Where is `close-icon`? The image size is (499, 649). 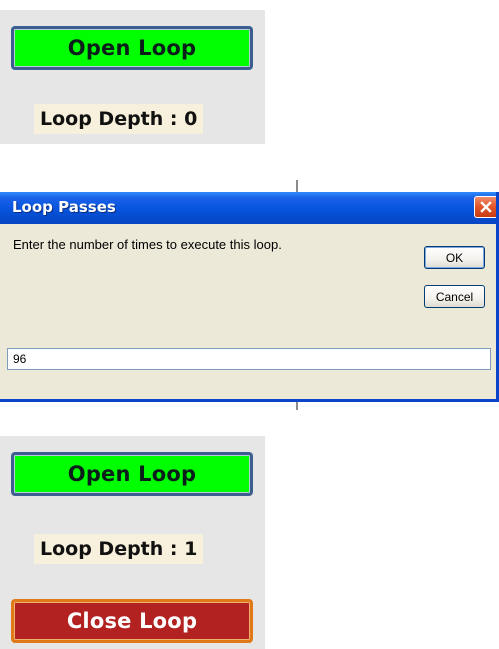
close-icon is located at coordinates (485, 207).